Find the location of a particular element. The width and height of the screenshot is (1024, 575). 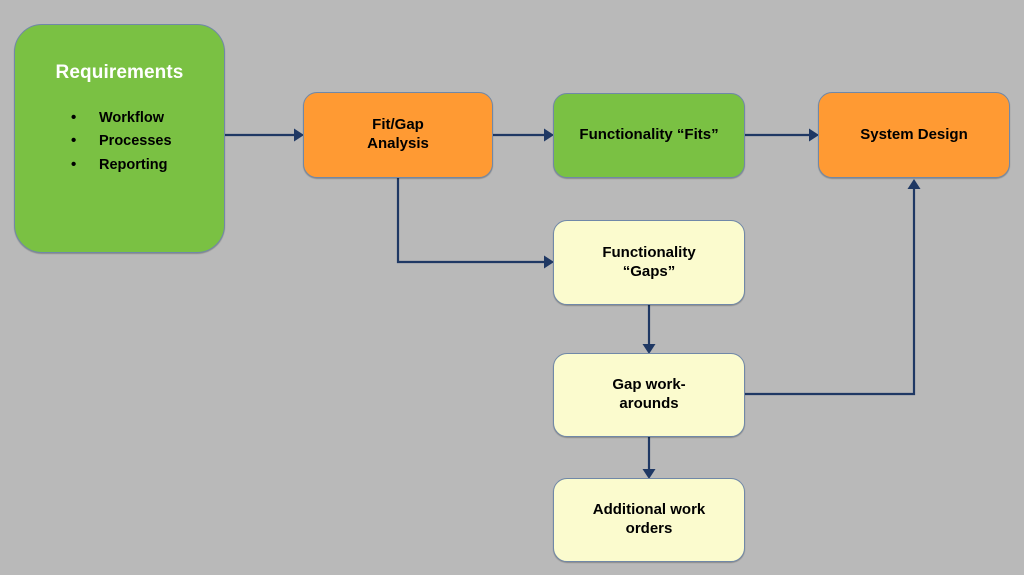

connector-fitgap-to-fits is located at coordinates (523, 135).